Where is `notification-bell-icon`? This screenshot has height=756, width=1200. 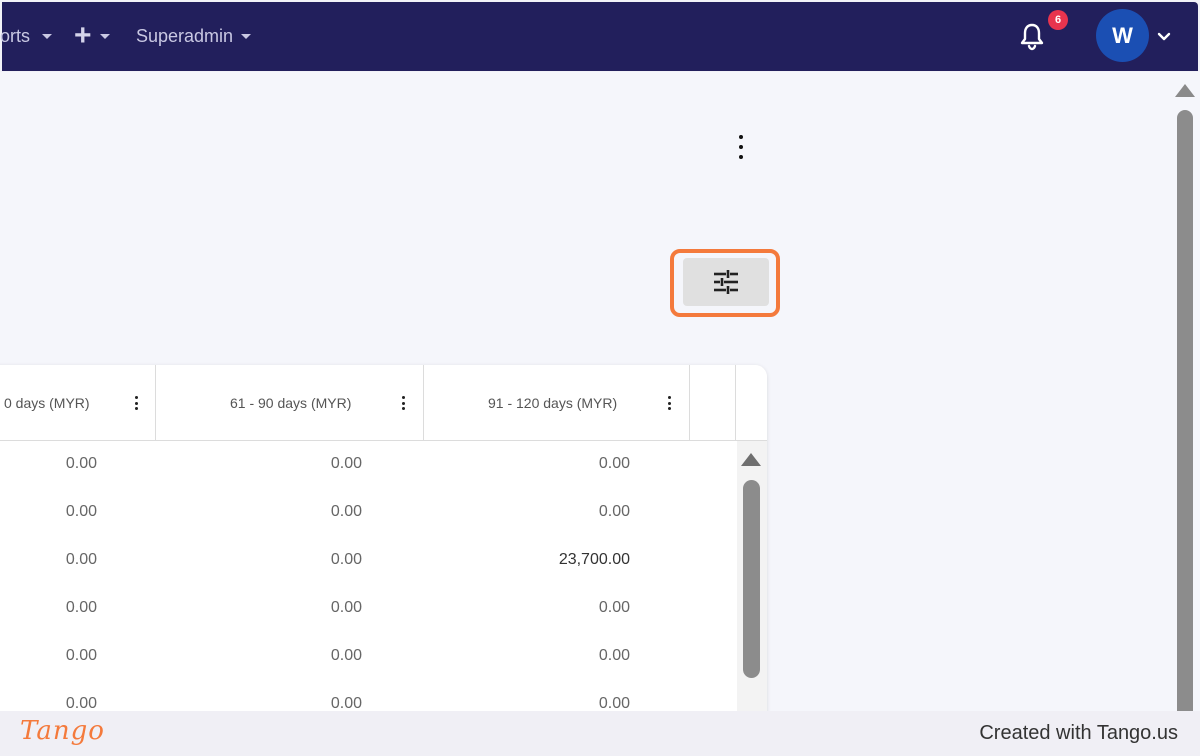 notification-bell-icon is located at coordinates (1032, 36).